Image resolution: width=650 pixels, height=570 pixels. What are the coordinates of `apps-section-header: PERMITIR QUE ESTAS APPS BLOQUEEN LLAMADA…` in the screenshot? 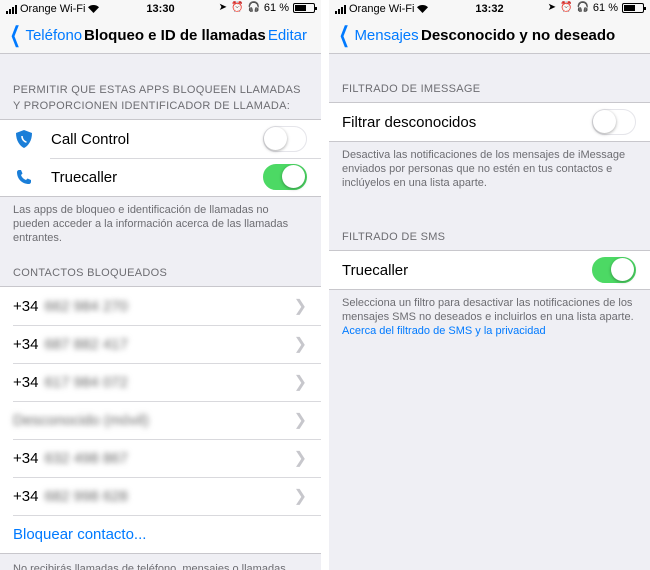 It's located at (157, 98).